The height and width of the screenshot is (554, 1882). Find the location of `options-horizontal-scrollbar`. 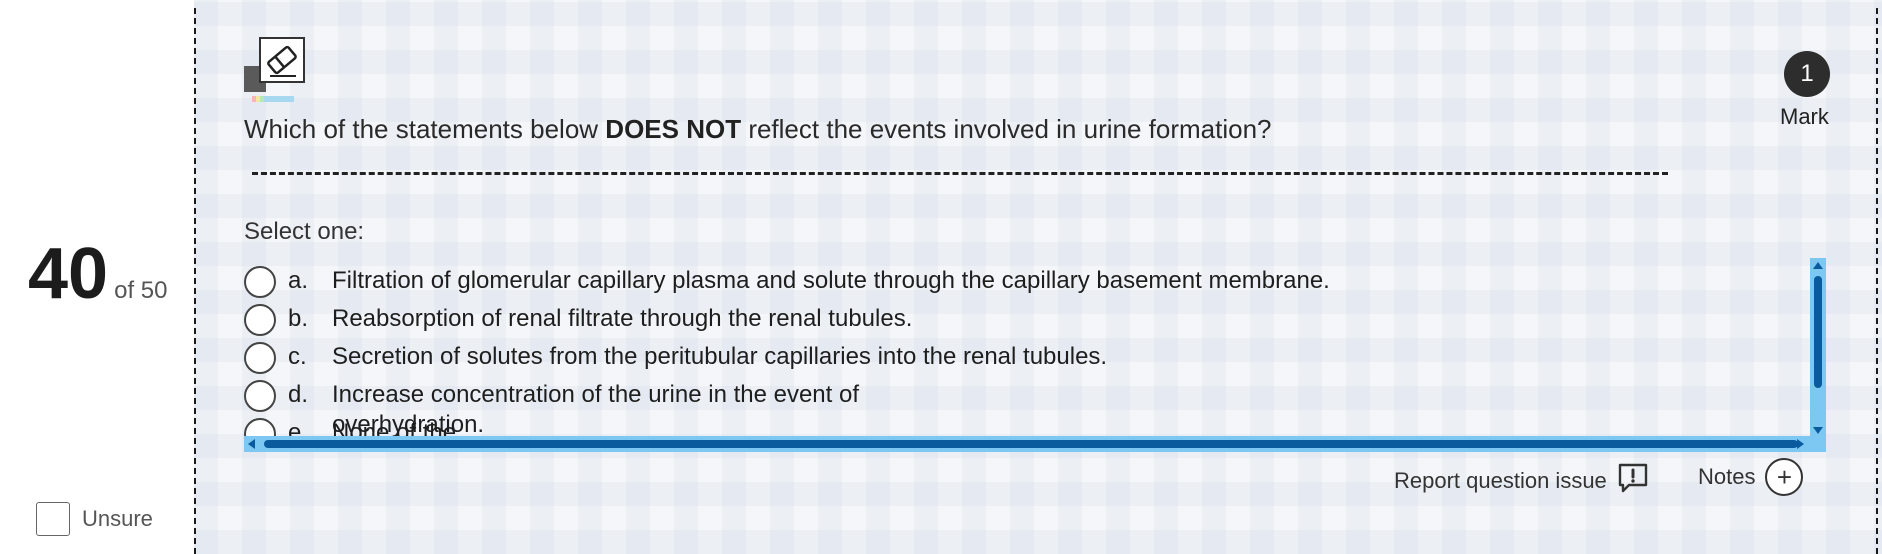

options-horizontal-scrollbar is located at coordinates (1035, 444).